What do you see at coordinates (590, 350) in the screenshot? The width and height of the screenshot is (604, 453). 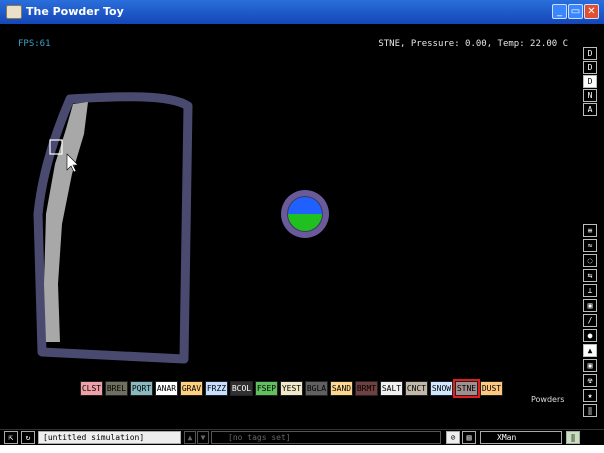 I see `category-powders-icon: ▲` at bounding box center [590, 350].